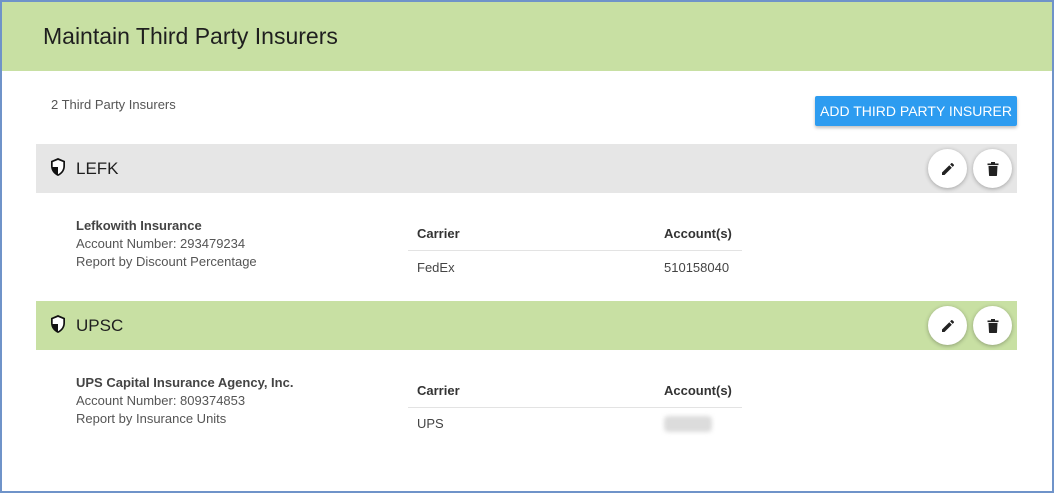 The height and width of the screenshot is (493, 1054). What do you see at coordinates (430, 423) in the screenshot?
I see `carrier-cell: UPS` at bounding box center [430, 423].